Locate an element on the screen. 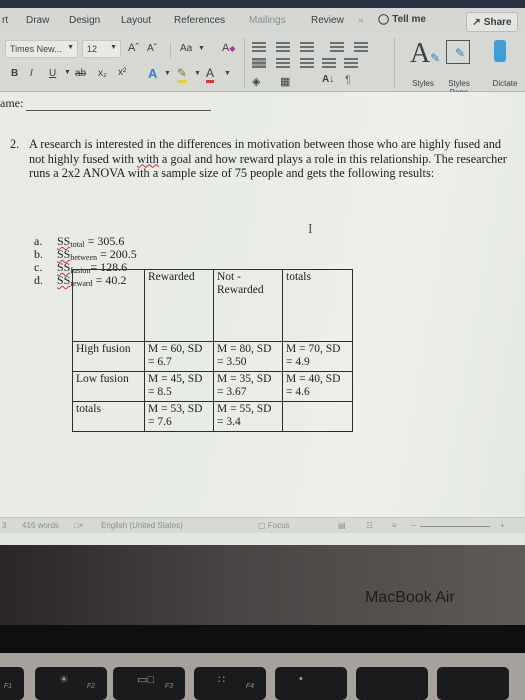 This screenshot has height=700, width=525. line-spacing-icon is located at coordinates (351, 63).